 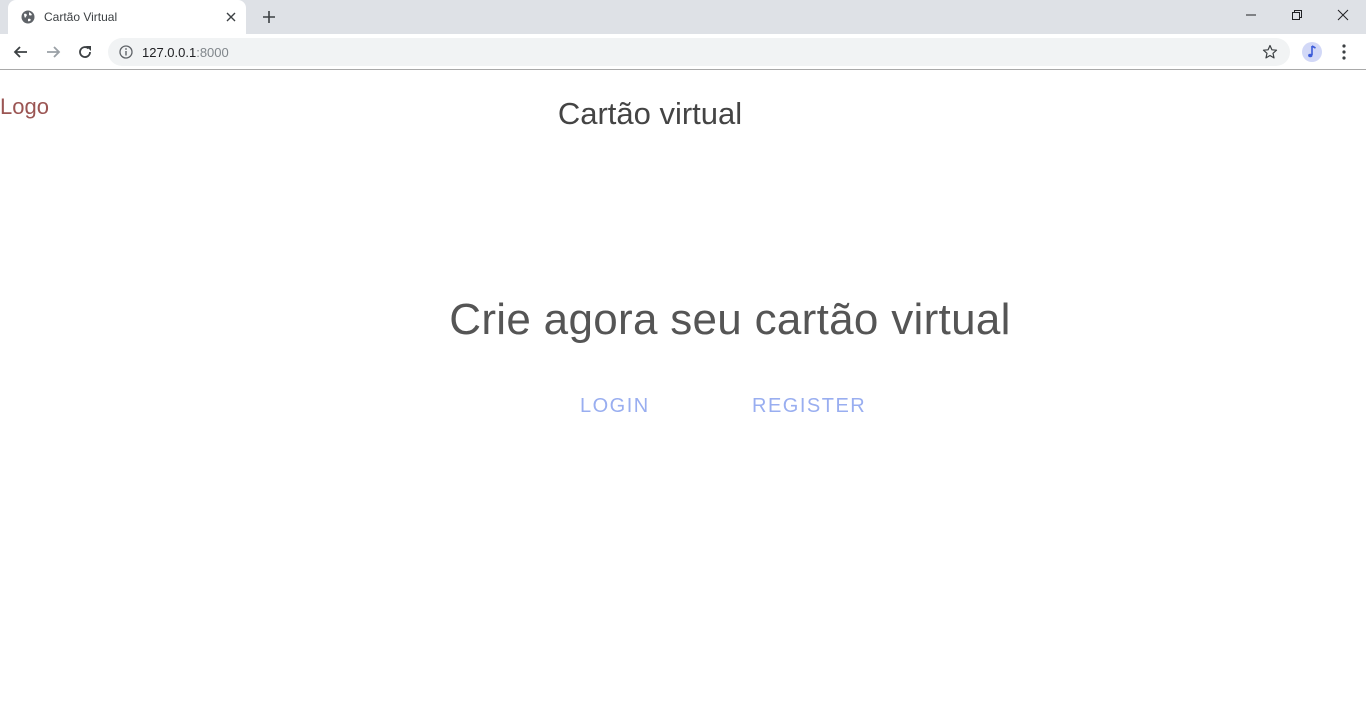 What do you see at coordinates (1270, 52) in the screenshot?
I see `bookmark-star-icon` at bounding box center [1270, 52].